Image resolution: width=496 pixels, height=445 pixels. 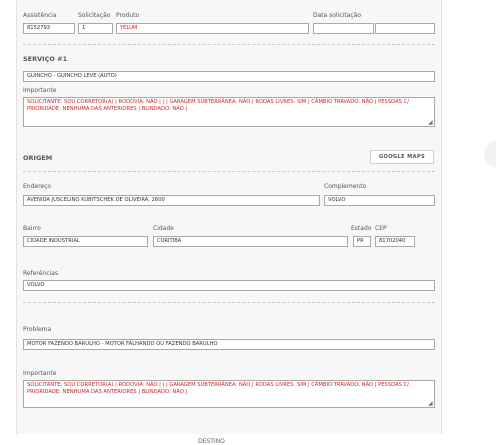 What do you see at coordinates (381, 228) in the screenshot?
I see `cep-label: CEP` at bounding box center [381, 228].